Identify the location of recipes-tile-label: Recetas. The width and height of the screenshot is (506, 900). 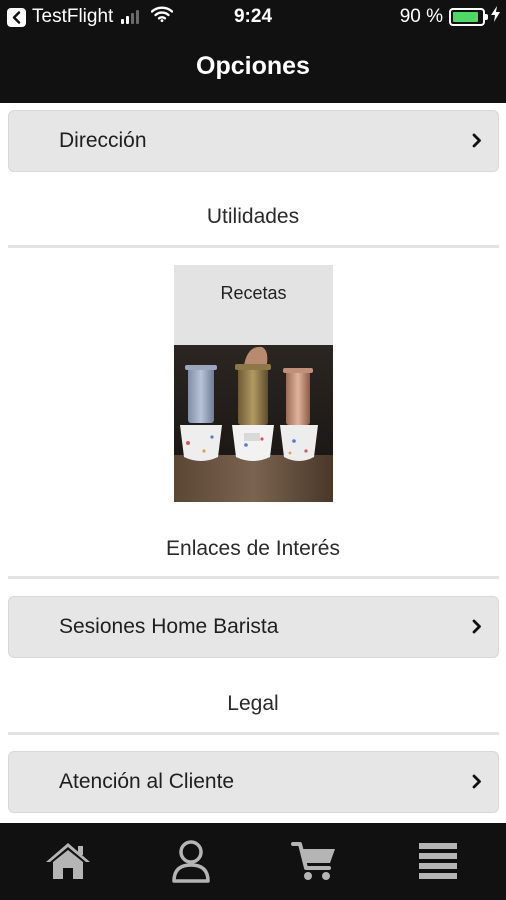
(253, 293).